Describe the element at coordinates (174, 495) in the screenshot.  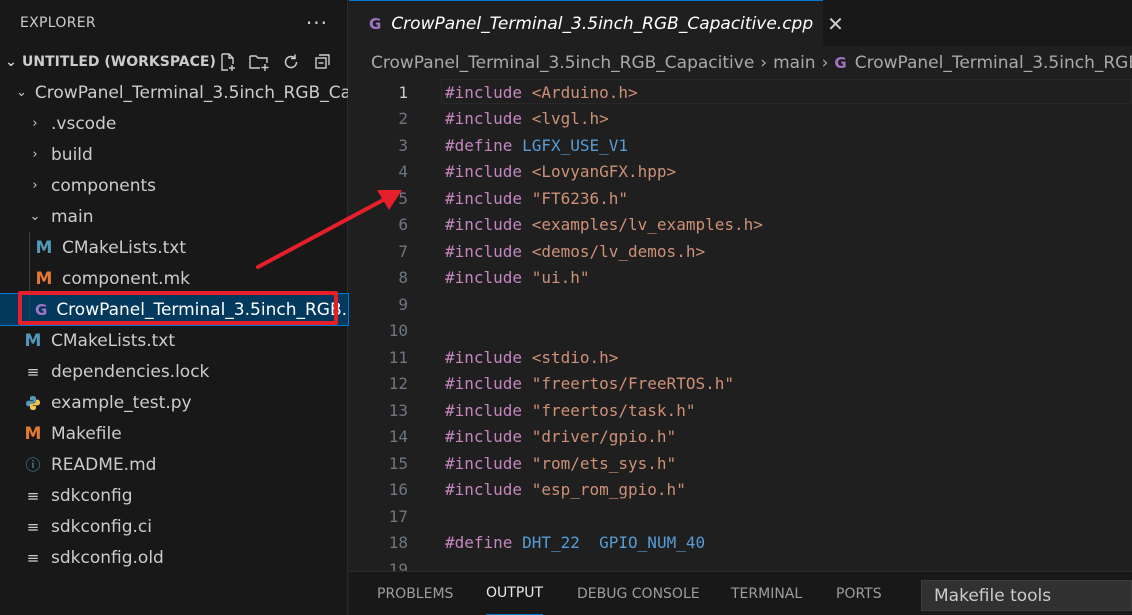
I see `tree-file-sdkconfig: ≡ sdkconfig` at that location.